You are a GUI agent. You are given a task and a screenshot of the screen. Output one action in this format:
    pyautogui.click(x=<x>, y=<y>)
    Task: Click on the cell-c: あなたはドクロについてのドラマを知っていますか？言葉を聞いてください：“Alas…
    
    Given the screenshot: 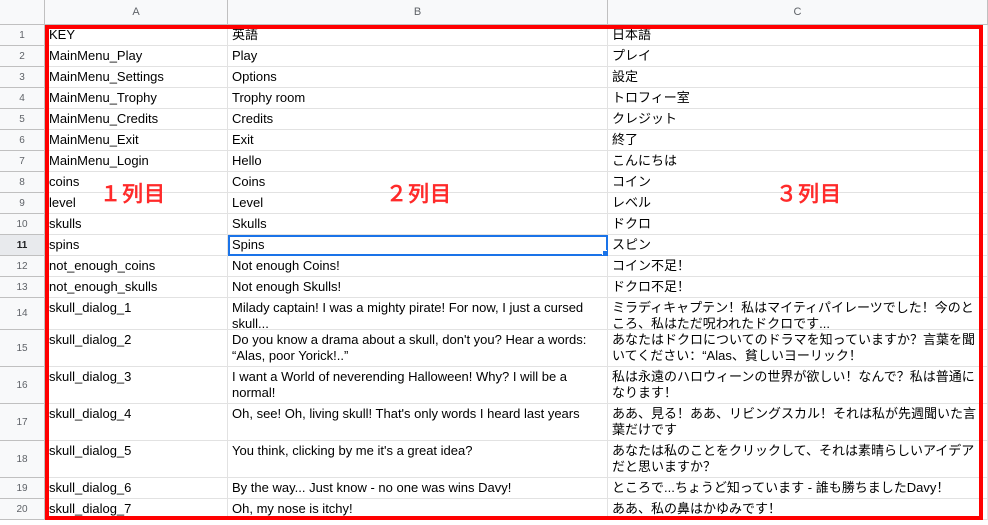 What is the action you would take?
    pyautogui.click(x=798, y=348)
    